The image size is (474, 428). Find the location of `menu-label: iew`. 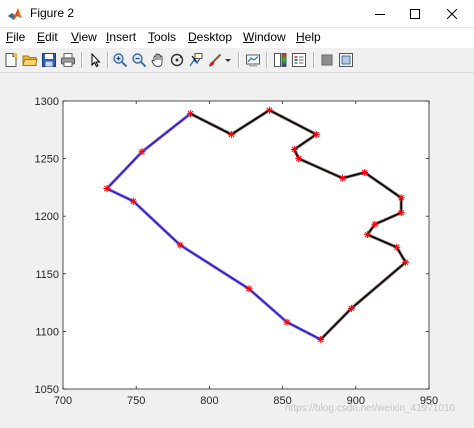

menu-label: iew is located at coordinates (87, 37).